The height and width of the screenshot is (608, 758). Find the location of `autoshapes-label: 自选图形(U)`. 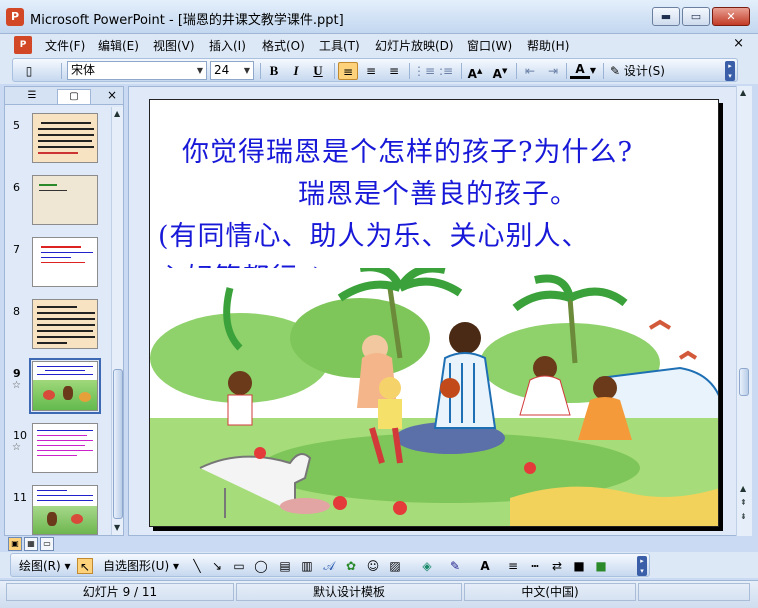

autoshapes-label: 自选图形(U) is located at coordinates (136, 566).